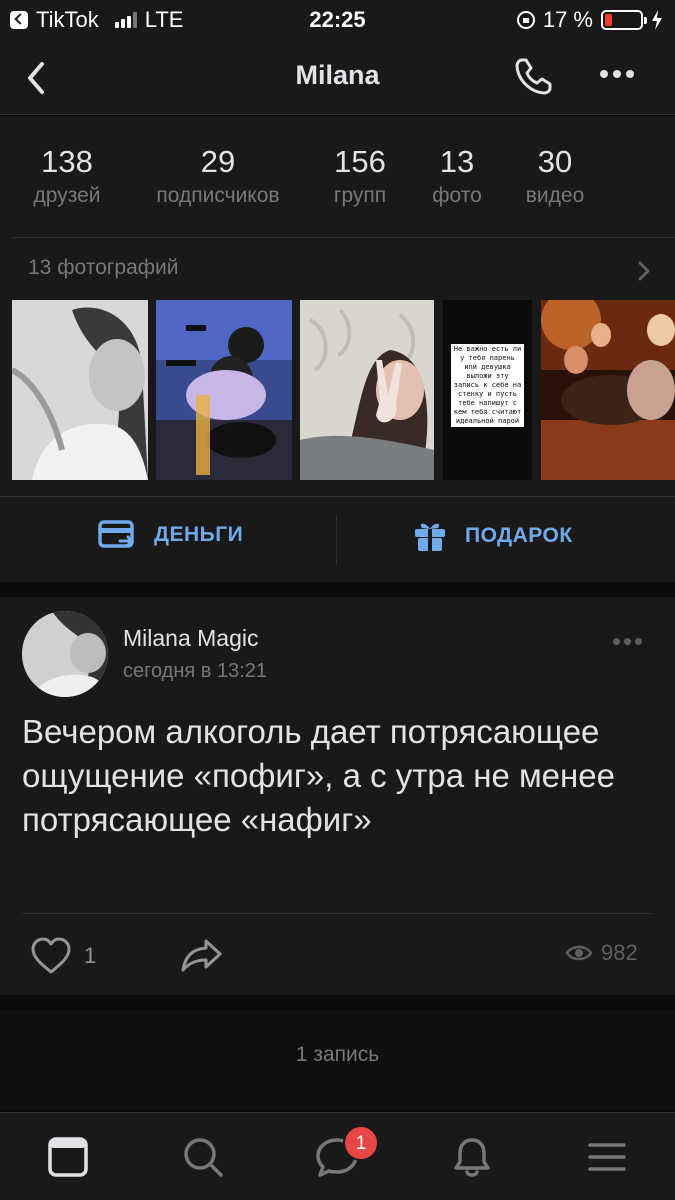  I want to click on top-nav-bar: Milana, so click(337, 77).